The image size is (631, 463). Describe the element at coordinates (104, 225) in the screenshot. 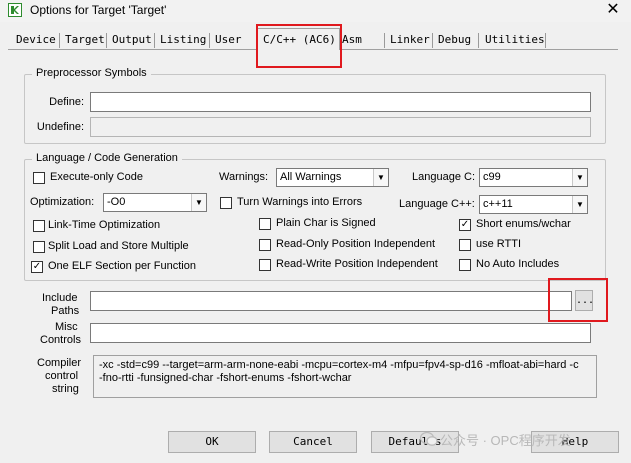

I see `lto-label: Link-Time Optimization` at that location.